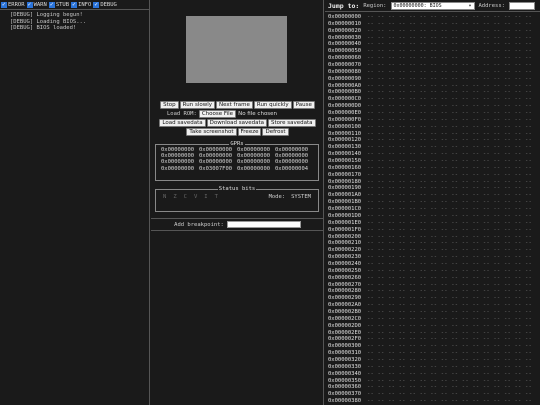 The image size is (540, 405). What do you see at coordinates (236, 49) in the screenshot?
I see `emulator-screen` at bounding box center [236, 49].